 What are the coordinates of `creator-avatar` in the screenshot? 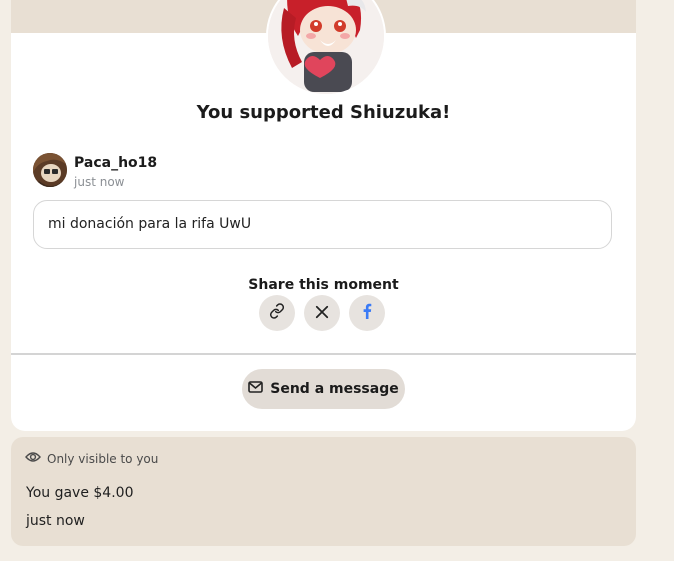 It's located at (326, 48).